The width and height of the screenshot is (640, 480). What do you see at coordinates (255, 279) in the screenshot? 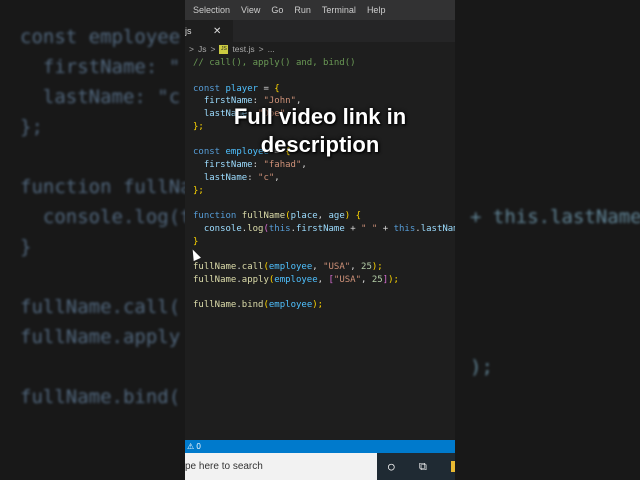
I see `code-token: apply` at bounding box center [255, 279].